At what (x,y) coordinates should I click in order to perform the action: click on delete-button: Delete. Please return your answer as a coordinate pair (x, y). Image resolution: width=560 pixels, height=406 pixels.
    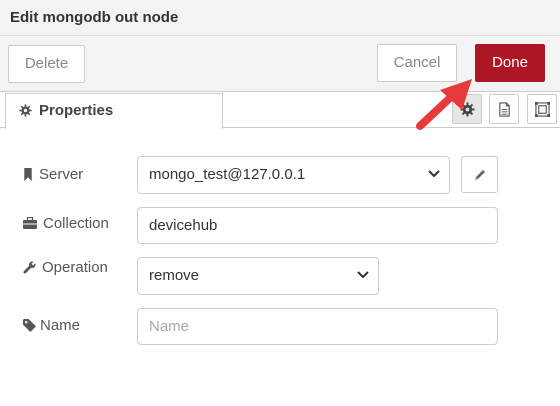
    Looking at the image, I should click on (46, 64).